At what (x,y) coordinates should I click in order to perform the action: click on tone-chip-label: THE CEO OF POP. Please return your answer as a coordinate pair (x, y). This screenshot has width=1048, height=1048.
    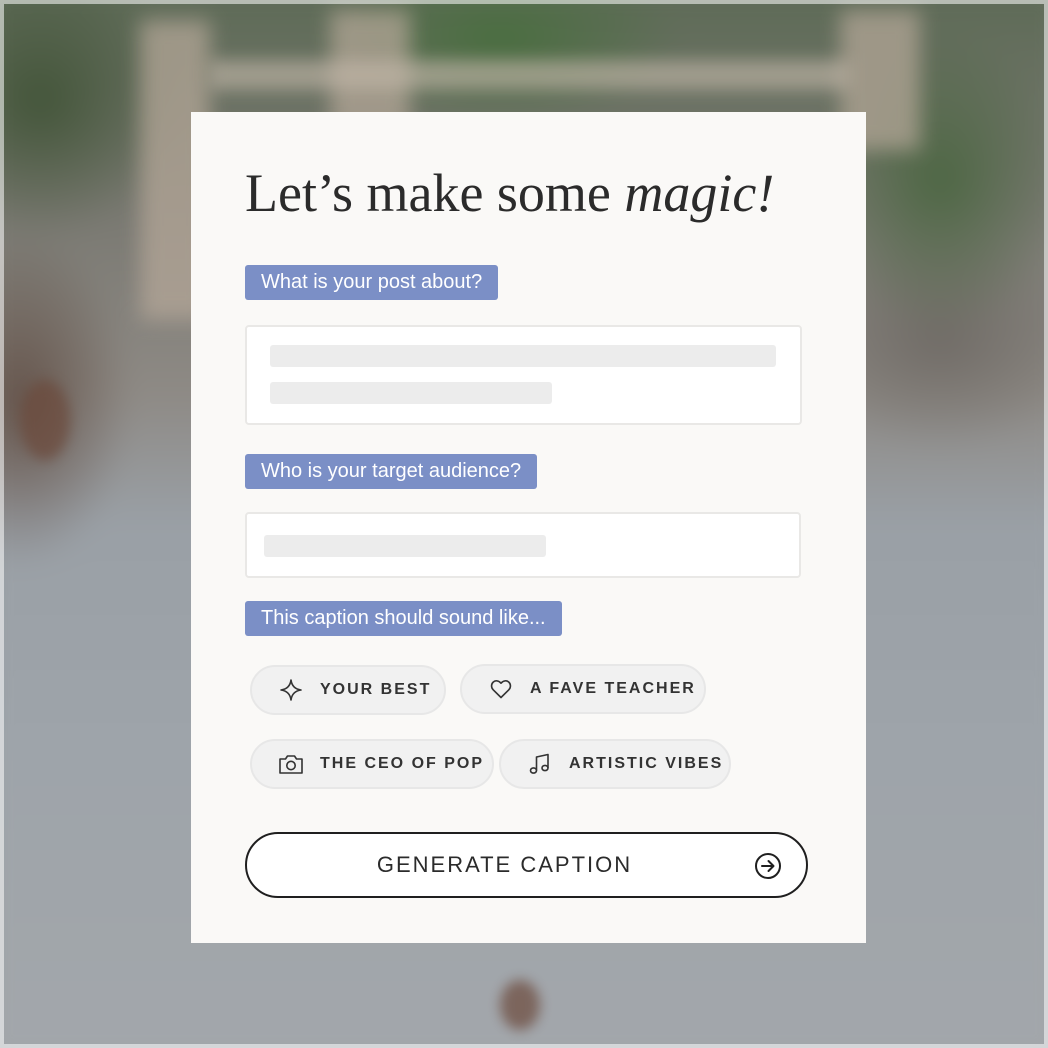
    Looking at the image, I should click on (402, 763).